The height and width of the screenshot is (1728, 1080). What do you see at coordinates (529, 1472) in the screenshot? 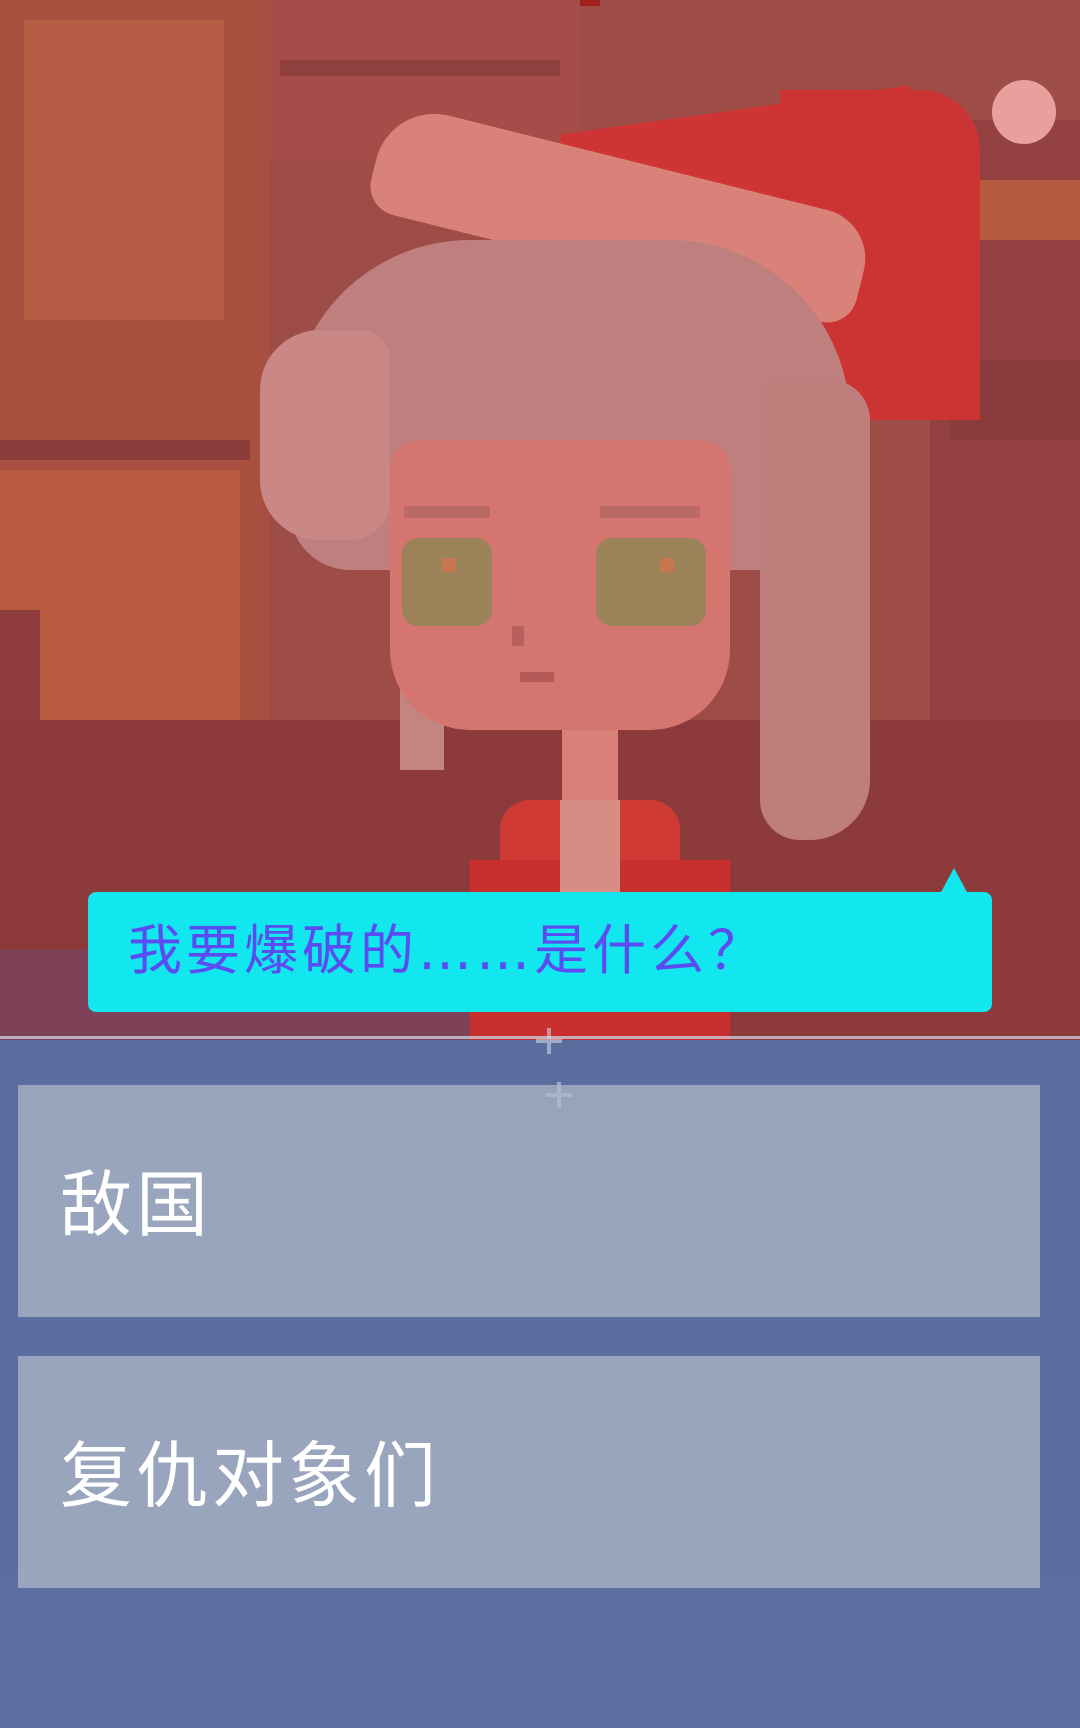
I see `choice-button-revenge-targets: 复仇对象们` at bounding box center [529, 1472].